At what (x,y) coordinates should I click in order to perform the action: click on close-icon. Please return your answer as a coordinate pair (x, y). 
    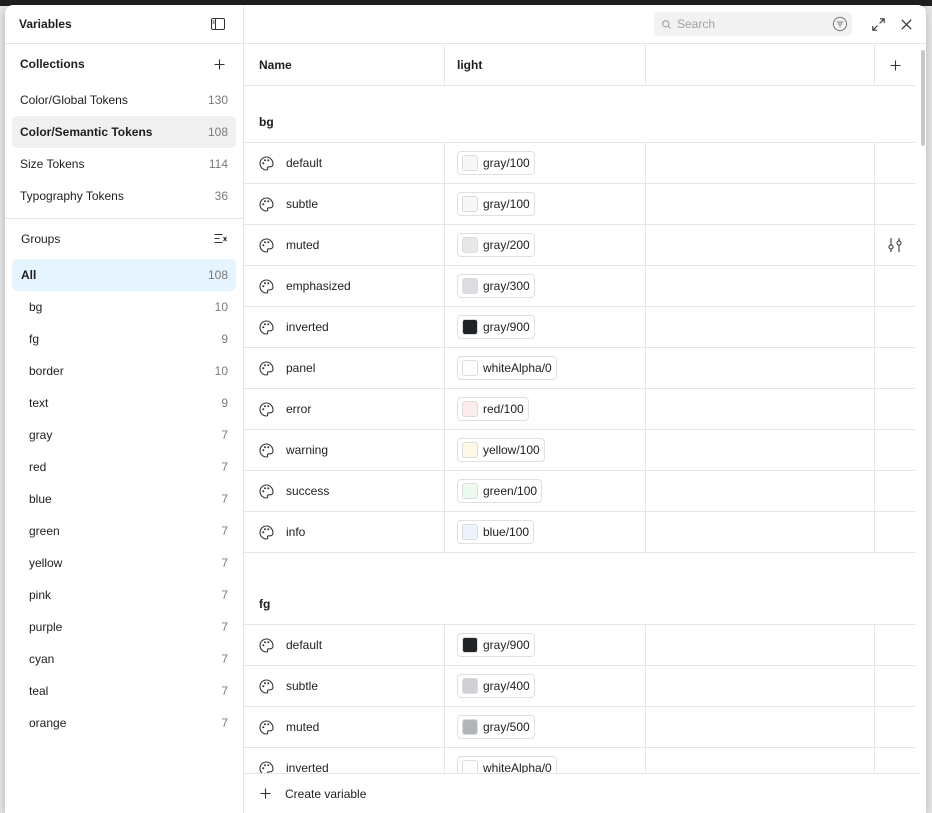
    Looking at the image, I should click on (906, 24).